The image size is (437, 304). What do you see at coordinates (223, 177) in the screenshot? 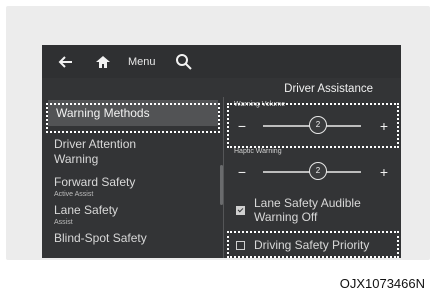
I see `column-divider` at bounding box center [223, 177].